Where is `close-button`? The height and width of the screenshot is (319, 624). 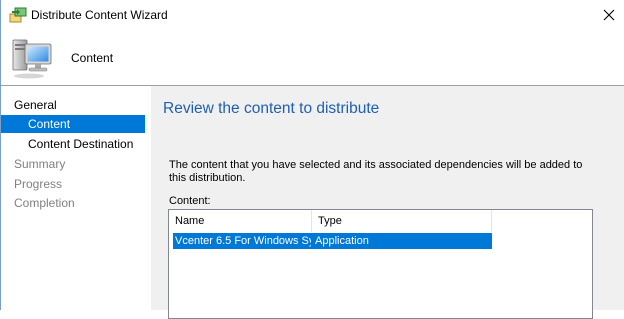
close-button is located at coordinates (608, 15).